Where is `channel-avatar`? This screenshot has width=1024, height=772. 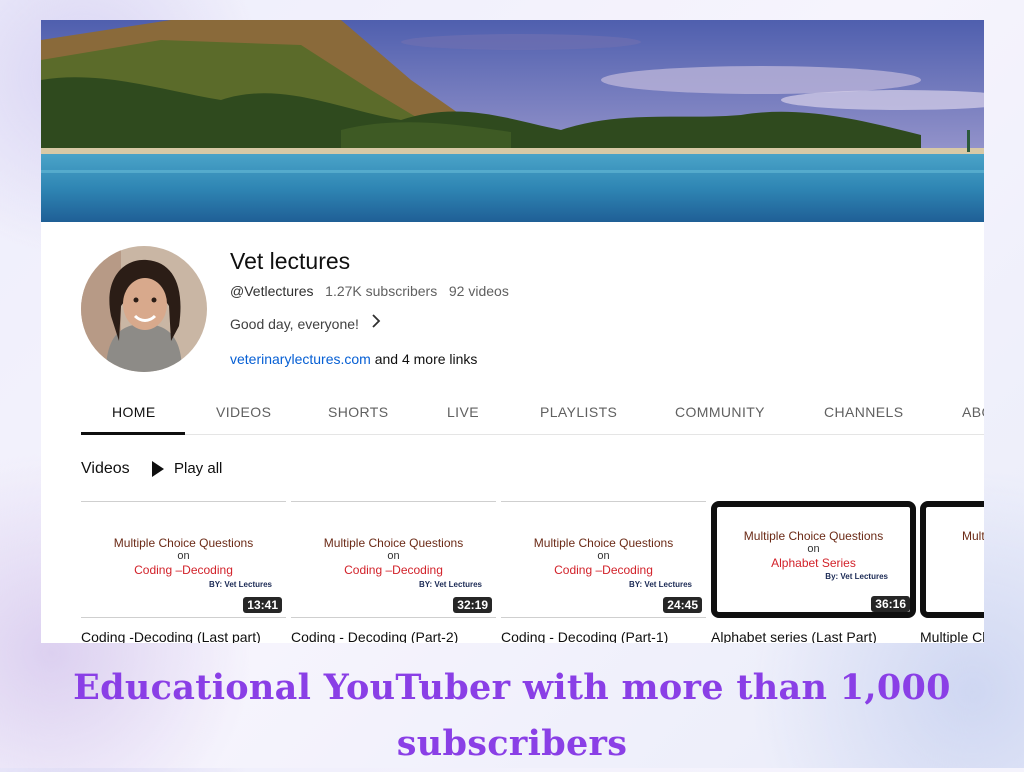 channel-avatar is located at coordinates (144, 309).